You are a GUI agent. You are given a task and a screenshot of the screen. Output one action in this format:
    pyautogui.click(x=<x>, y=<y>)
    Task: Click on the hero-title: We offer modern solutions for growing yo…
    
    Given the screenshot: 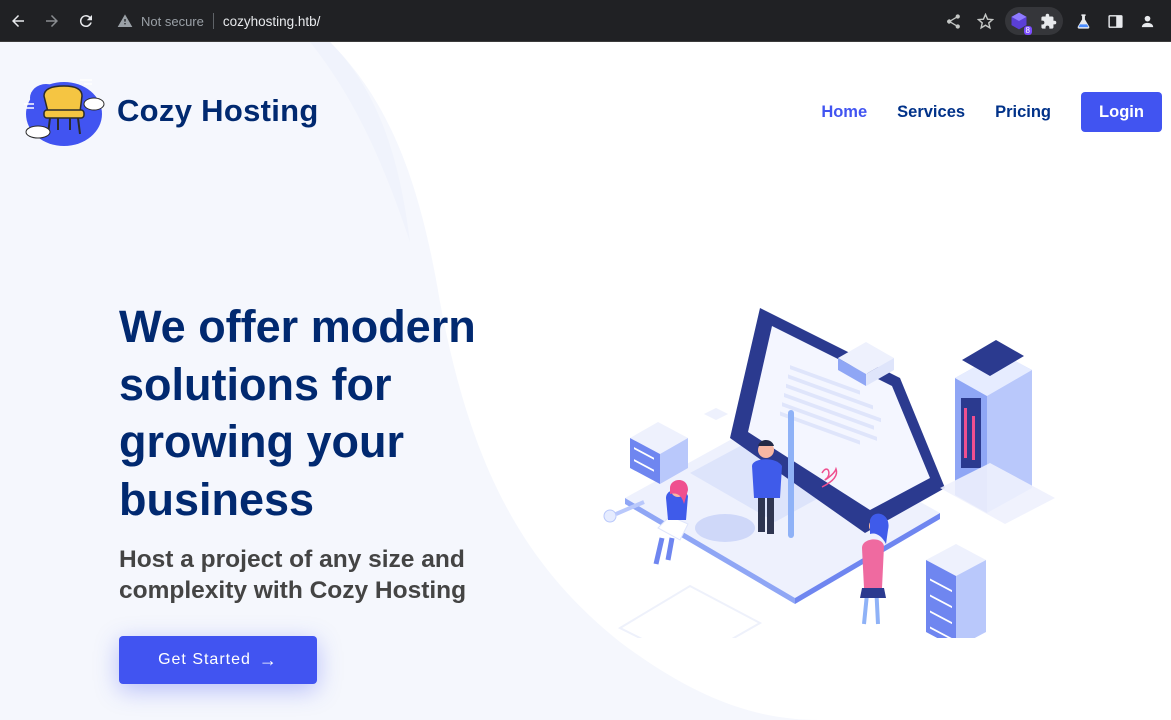 What is the action you would take?
    pyautogui.click(x=297, y=413)
    